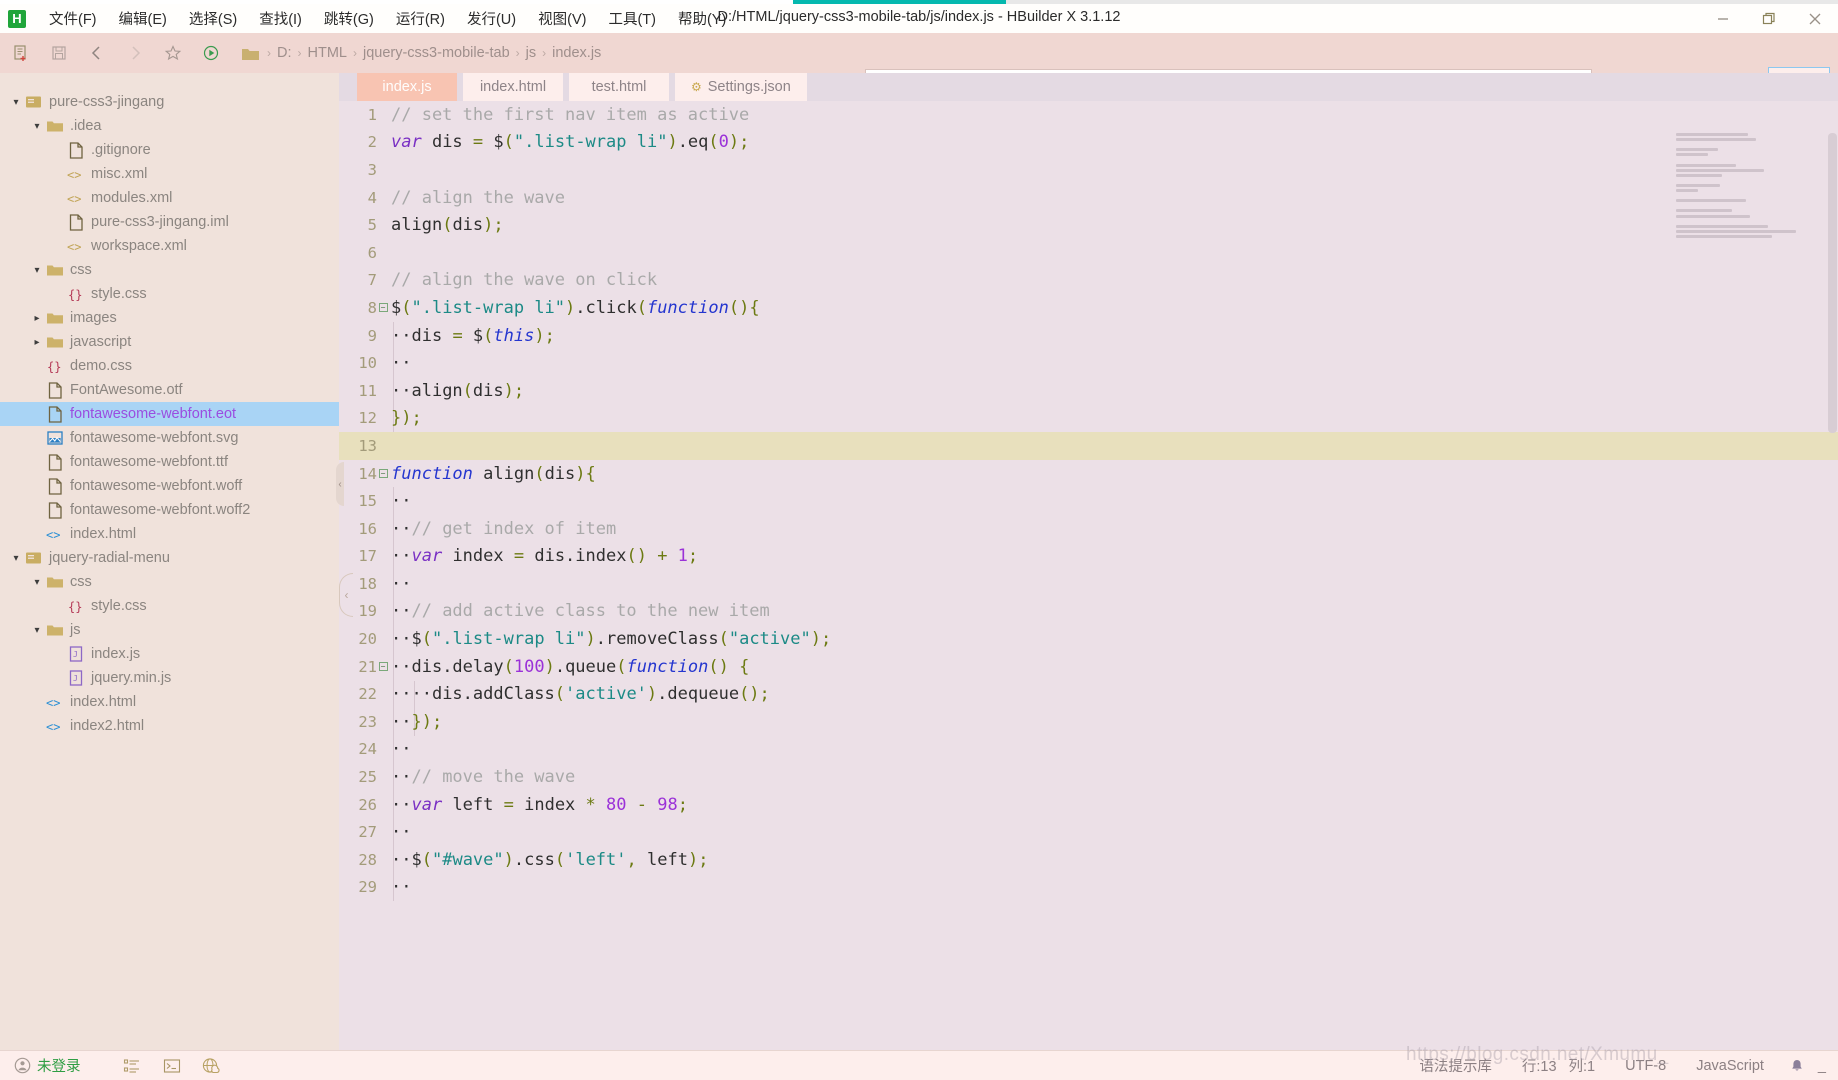 Image resolution: width=1838 pixels, height=1080 pixels. I want to click on tree-item-jquery-radial-menu: ▾ jquery-radial-menu, so click(169, 558).